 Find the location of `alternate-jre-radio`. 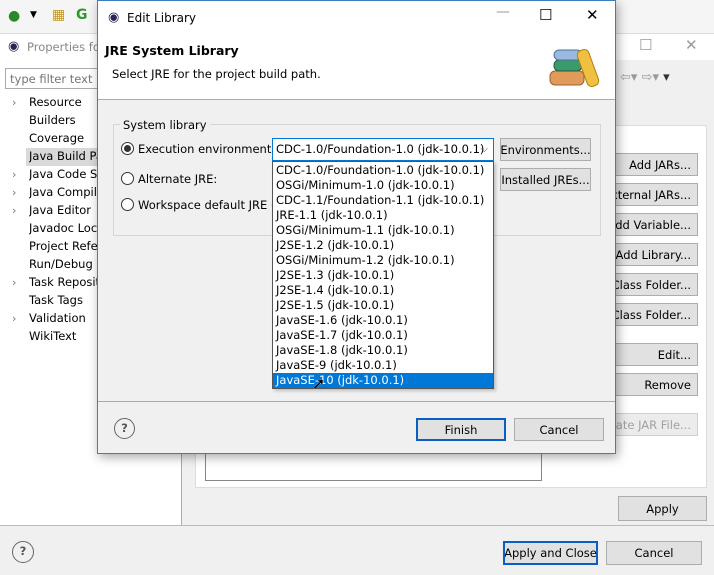

alternate-jre-radio is located at coordinates (127, 178).